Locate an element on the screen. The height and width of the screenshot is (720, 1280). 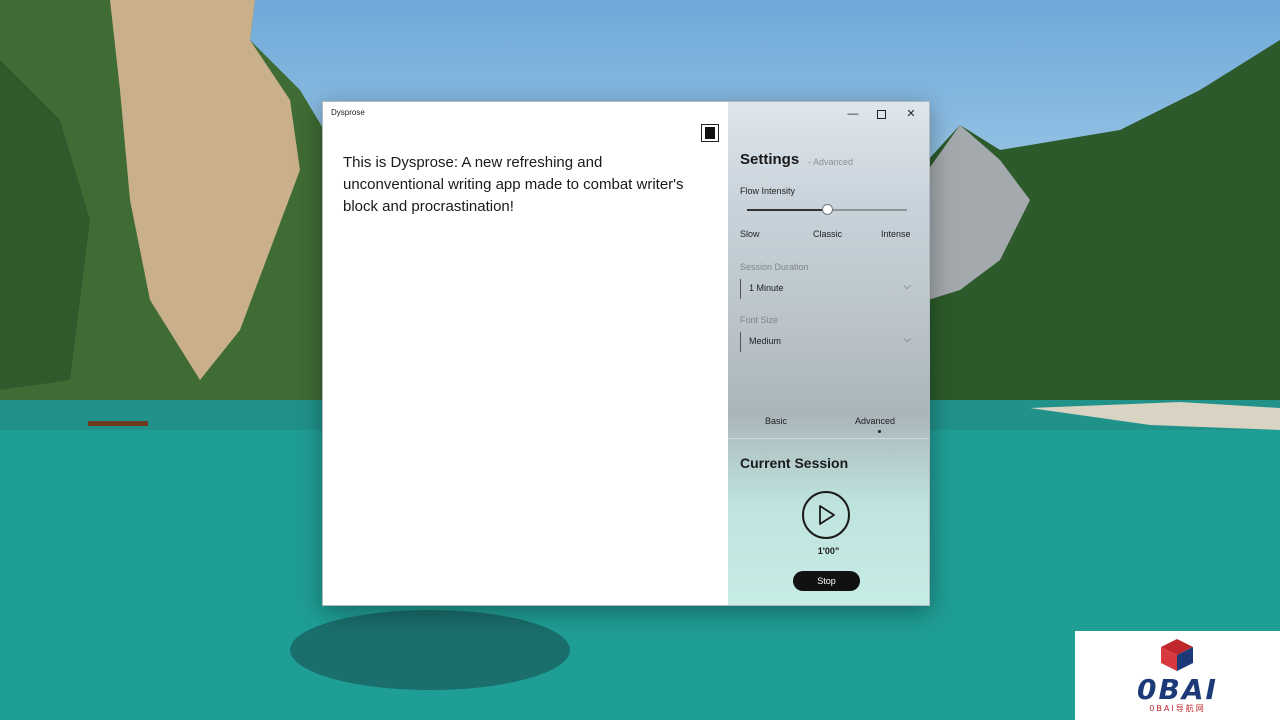
contrast-toggle-icon is located at coordinates (710, 133).